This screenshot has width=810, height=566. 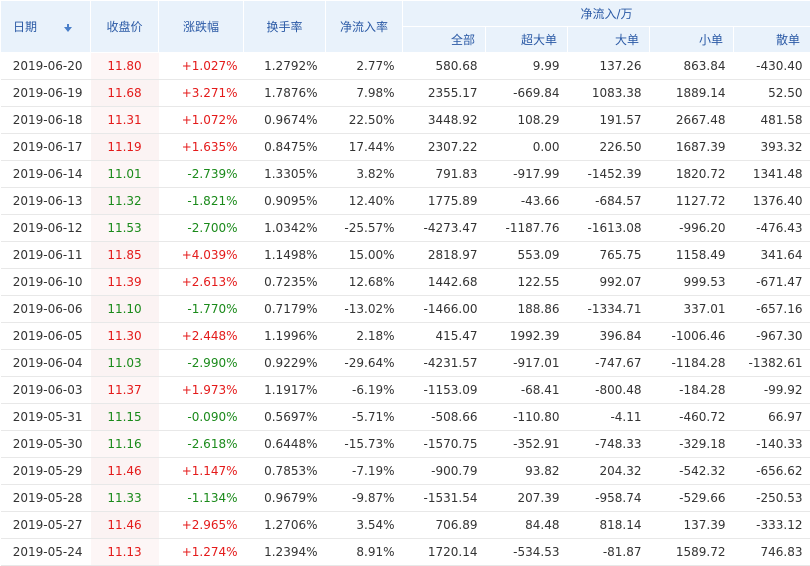 I want to click on cell-net-inflow-rate: 3.82%, so click(x=364, y=174).